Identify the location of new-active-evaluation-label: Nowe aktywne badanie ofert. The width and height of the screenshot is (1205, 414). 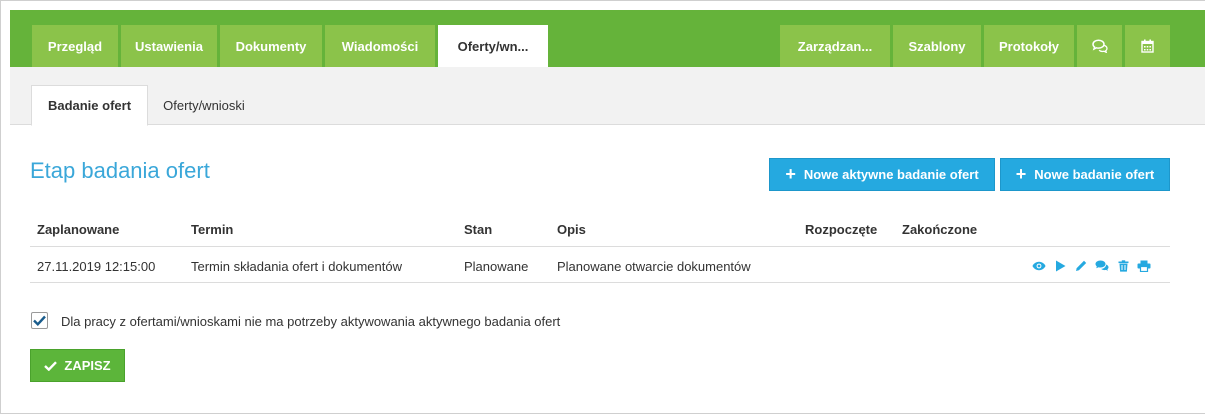
(891, 174).